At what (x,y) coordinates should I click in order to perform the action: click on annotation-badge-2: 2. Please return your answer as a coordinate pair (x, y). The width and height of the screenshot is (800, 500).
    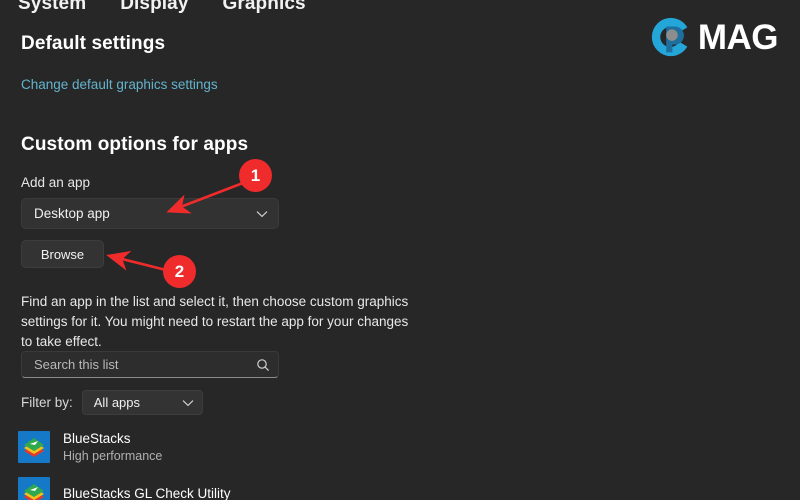
    Looking at the image, I should click on (179, 271).